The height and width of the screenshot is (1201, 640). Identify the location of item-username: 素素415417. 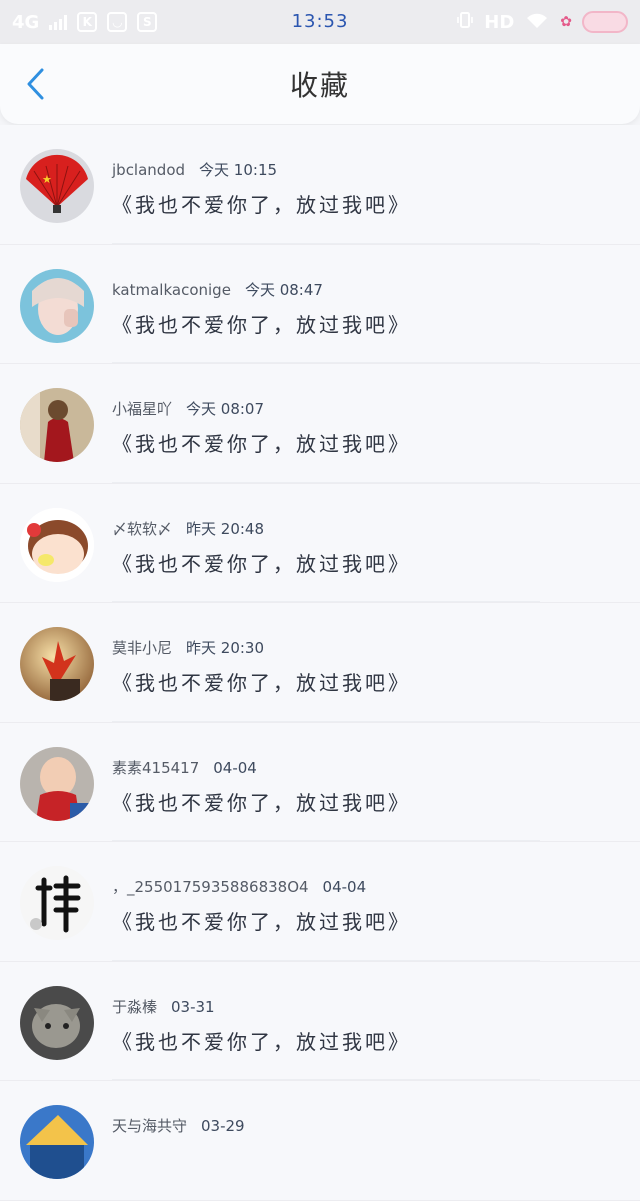
(156, 767).